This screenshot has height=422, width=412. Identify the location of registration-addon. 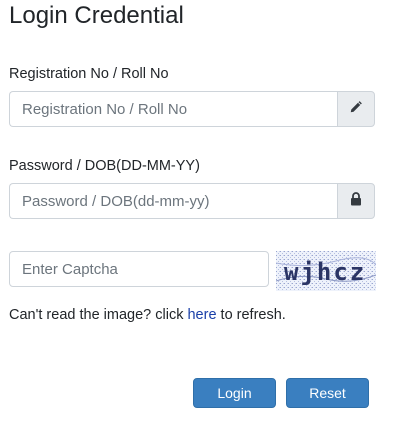
(356, 109).